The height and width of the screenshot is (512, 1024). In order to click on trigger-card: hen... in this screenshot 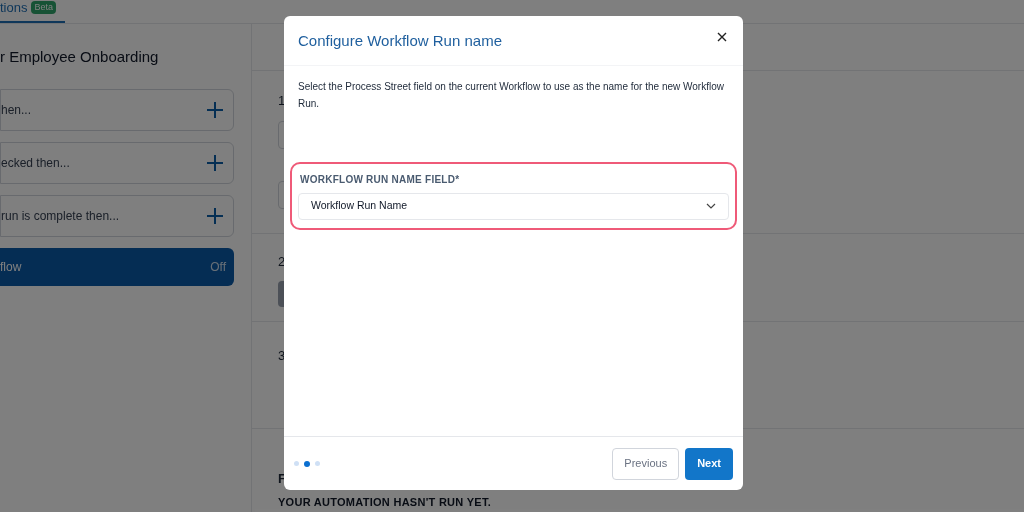, I will do `click(117, 109)`.